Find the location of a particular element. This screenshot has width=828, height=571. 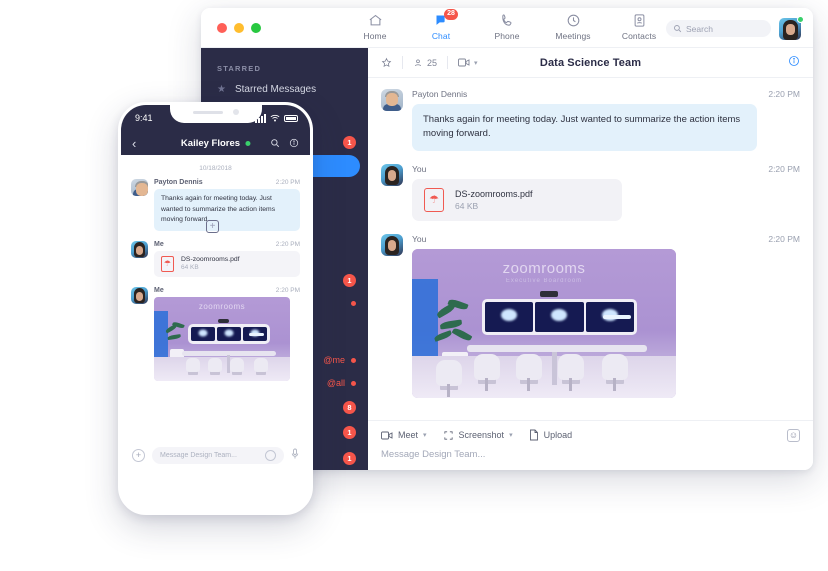

status-time: 9:41 is located at coordinates (144, 118).